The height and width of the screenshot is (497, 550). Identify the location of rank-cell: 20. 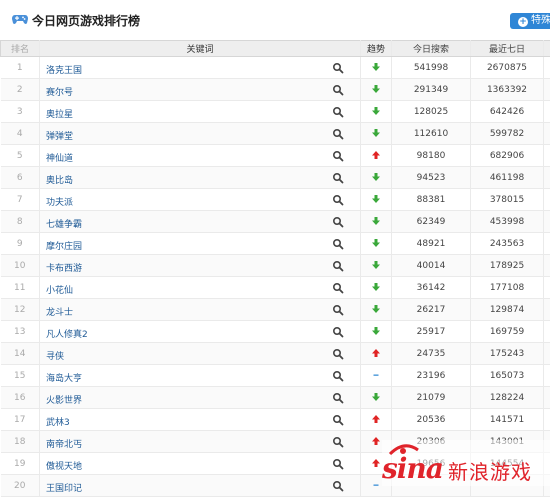
(20, 486).